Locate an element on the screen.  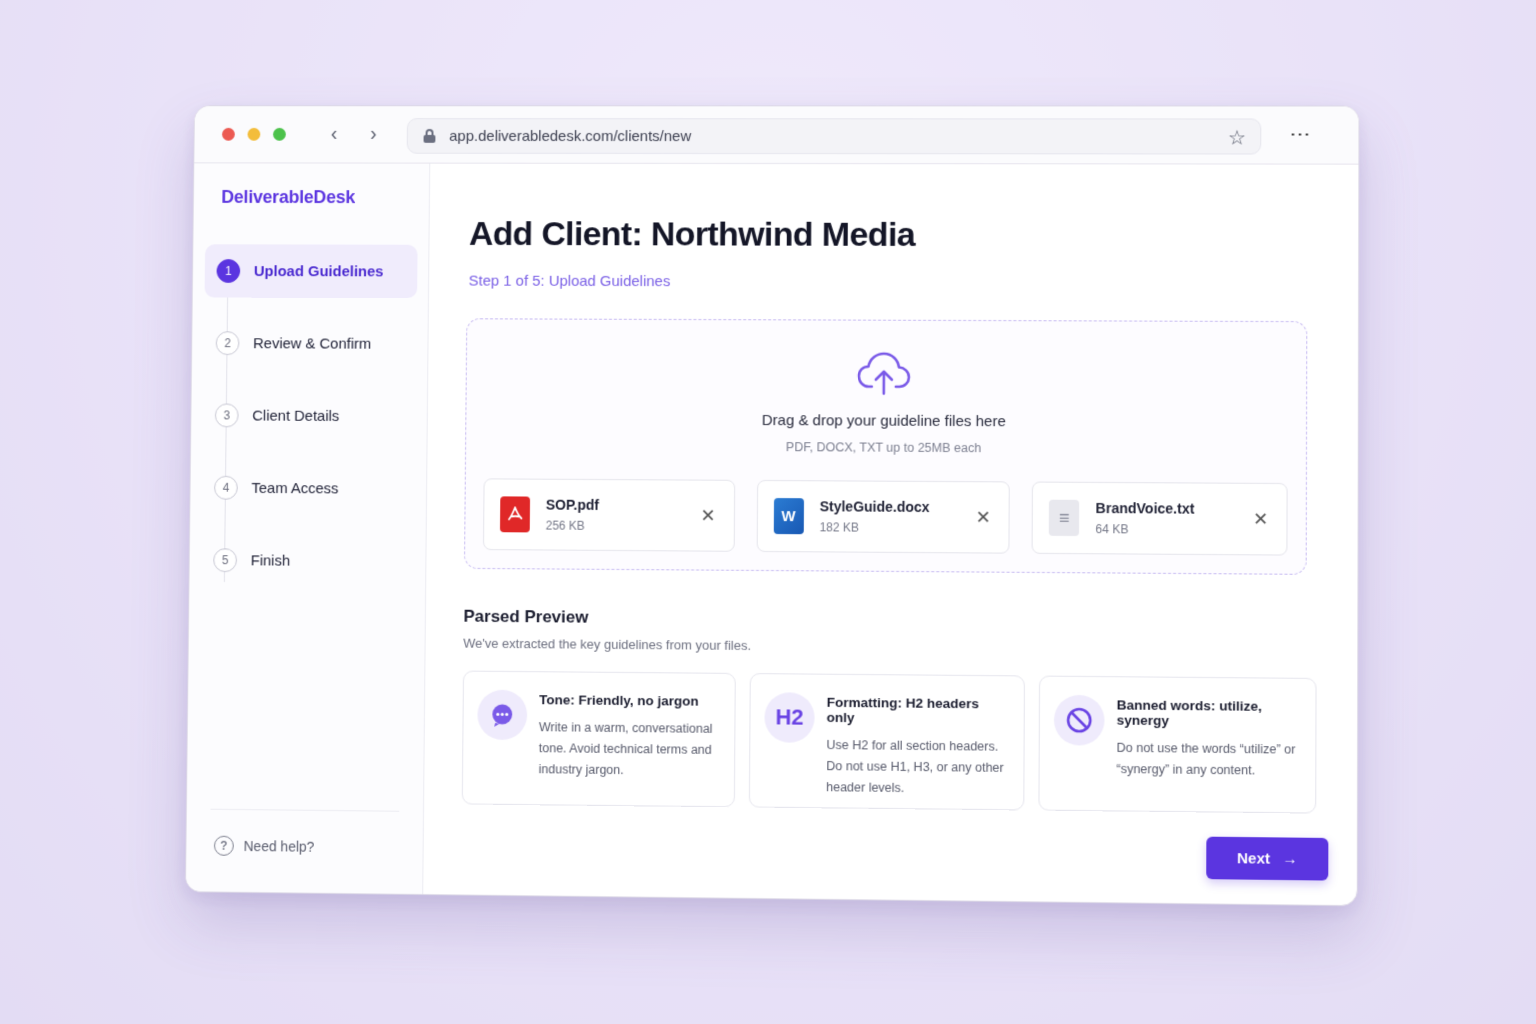
step-label: Team Access is located at coordinates (295, 488).